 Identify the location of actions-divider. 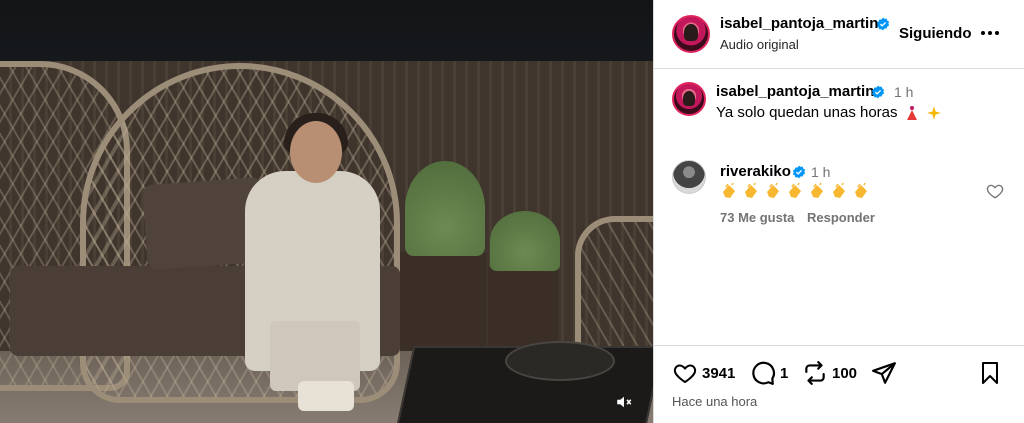
(839, 345).